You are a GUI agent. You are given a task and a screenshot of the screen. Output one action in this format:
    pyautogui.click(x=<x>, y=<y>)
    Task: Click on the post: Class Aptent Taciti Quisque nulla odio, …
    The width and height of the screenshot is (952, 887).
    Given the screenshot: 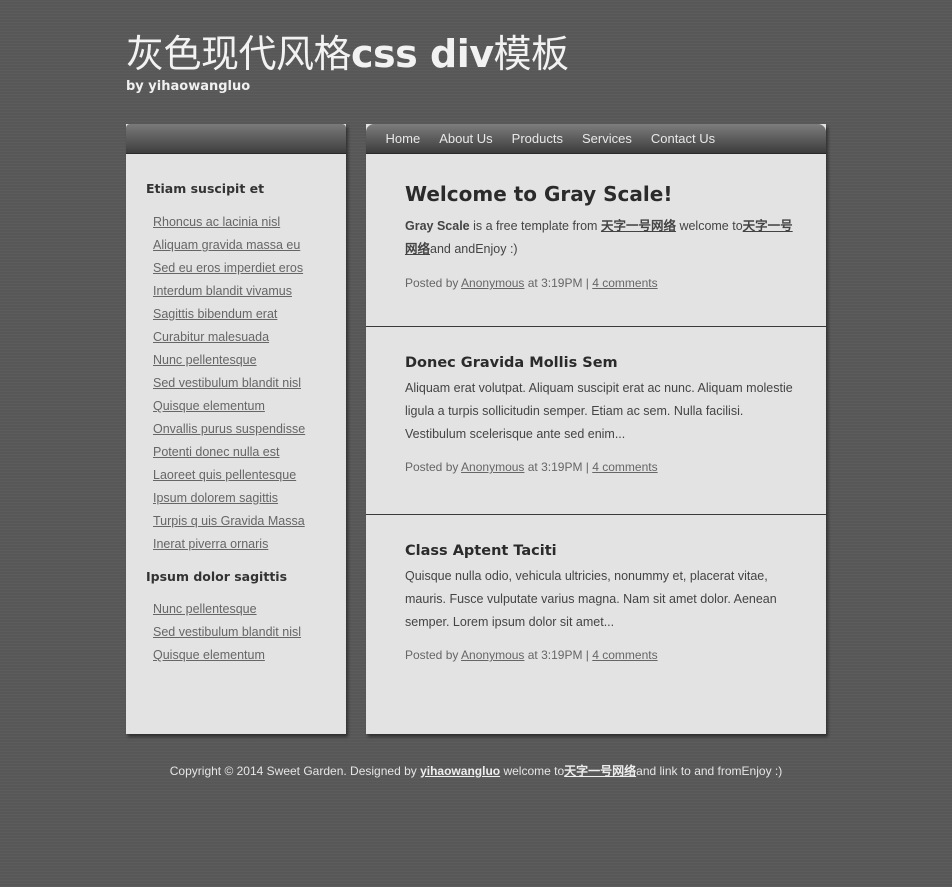 What is the action you would take?
    pyautogui.click(x=596, y=615)
    